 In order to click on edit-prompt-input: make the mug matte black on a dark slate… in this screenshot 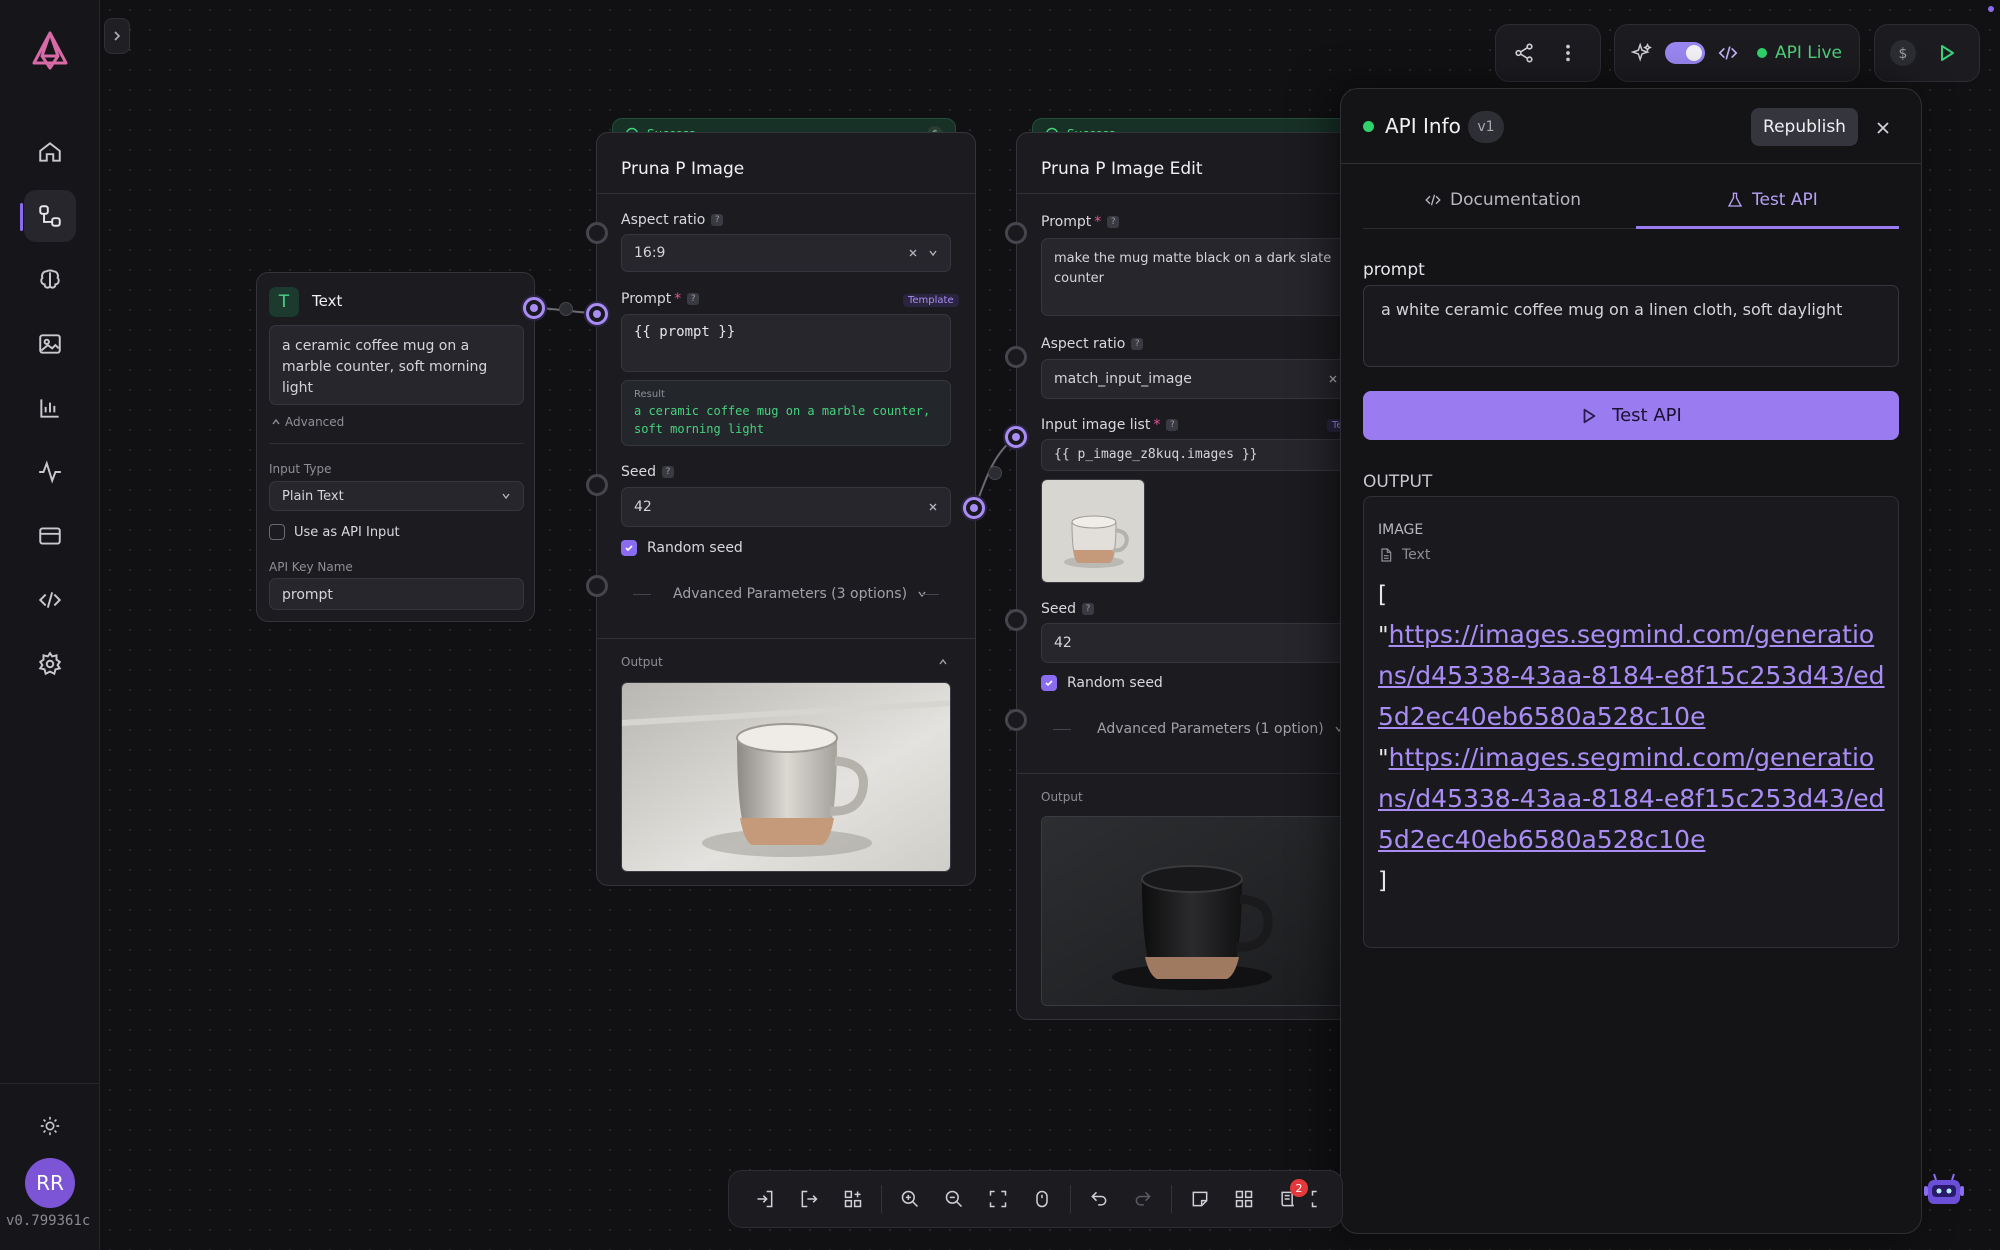, I will do `click(1196, 277)`.